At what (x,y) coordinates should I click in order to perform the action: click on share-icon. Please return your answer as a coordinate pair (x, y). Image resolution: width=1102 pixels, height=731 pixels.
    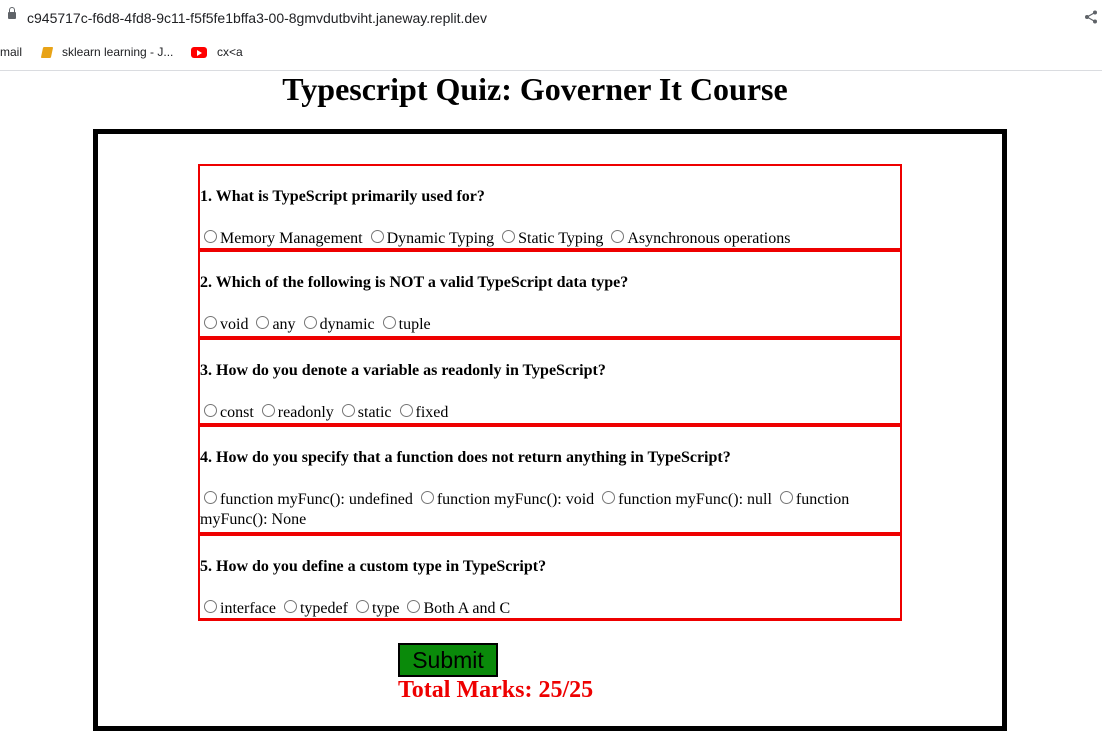
    Looking at the image, I should click on (1091, 17).